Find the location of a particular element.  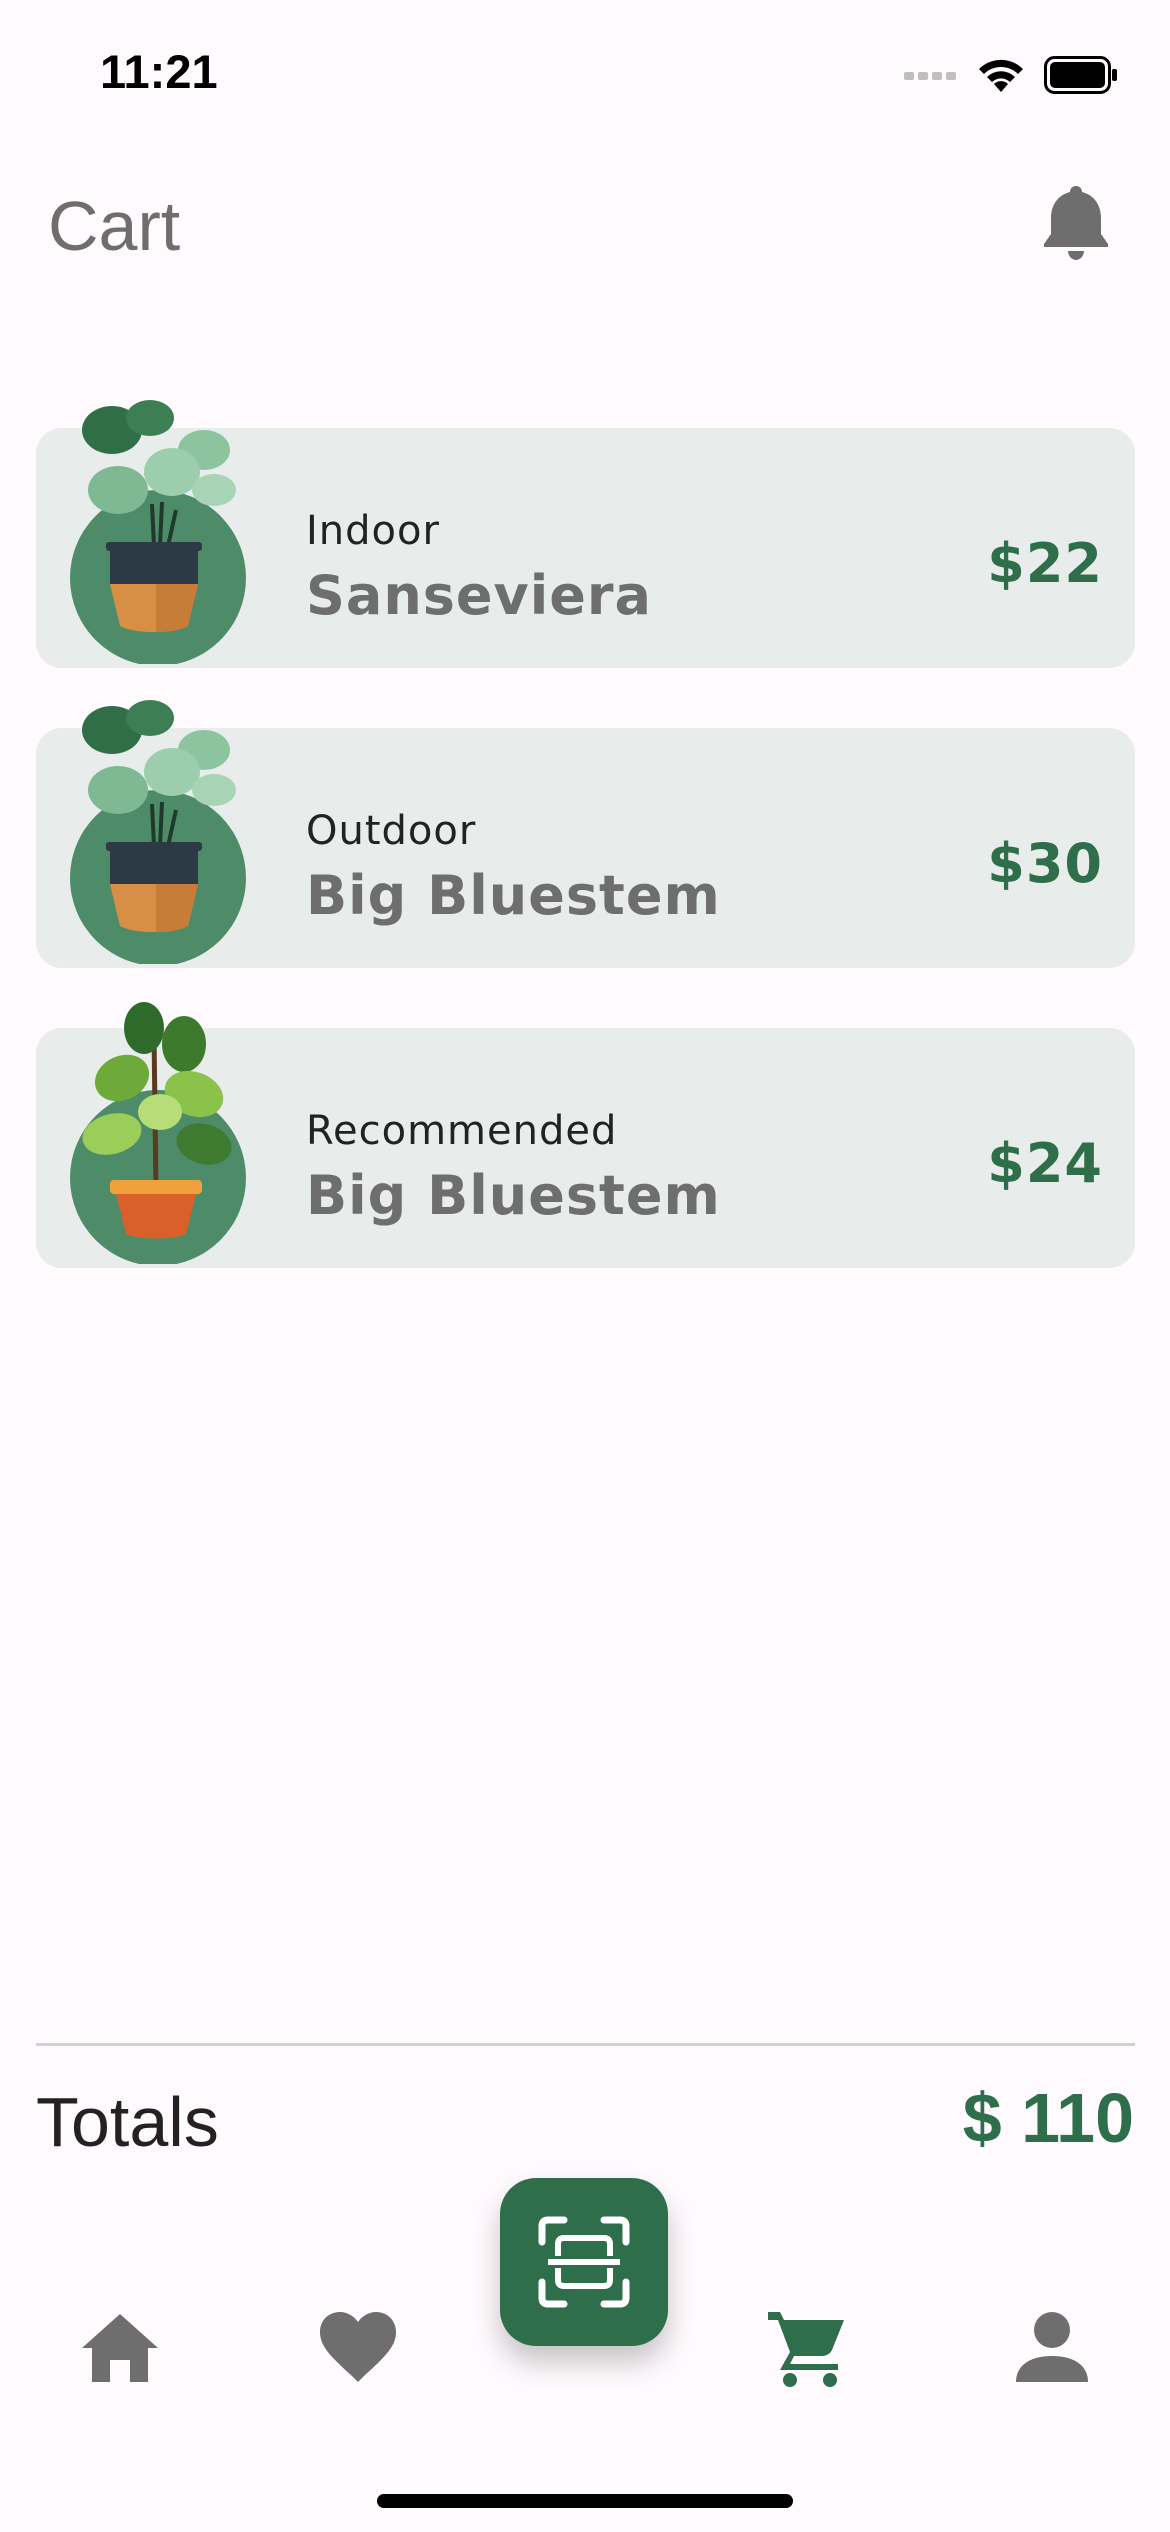

scan-icon is located at coordinates (584, 2262).